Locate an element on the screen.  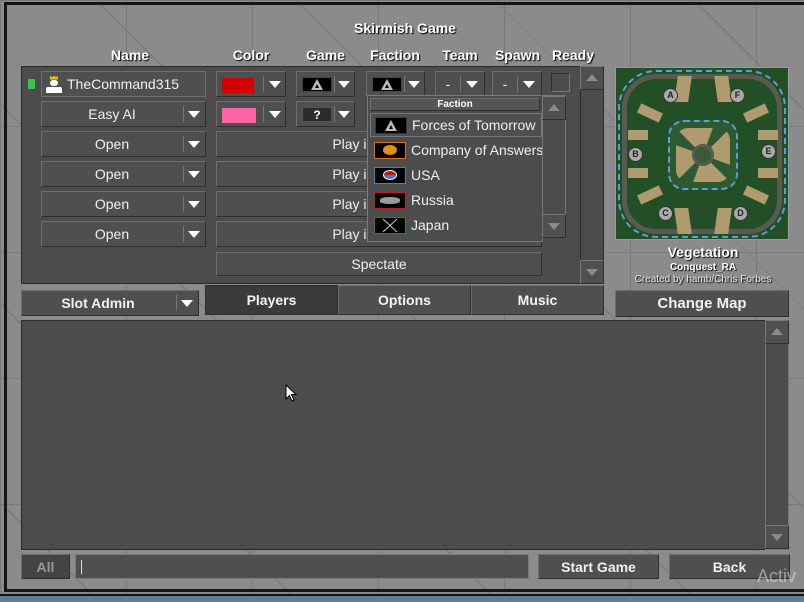
spawn-value: - is located at coordinates (505, 84).